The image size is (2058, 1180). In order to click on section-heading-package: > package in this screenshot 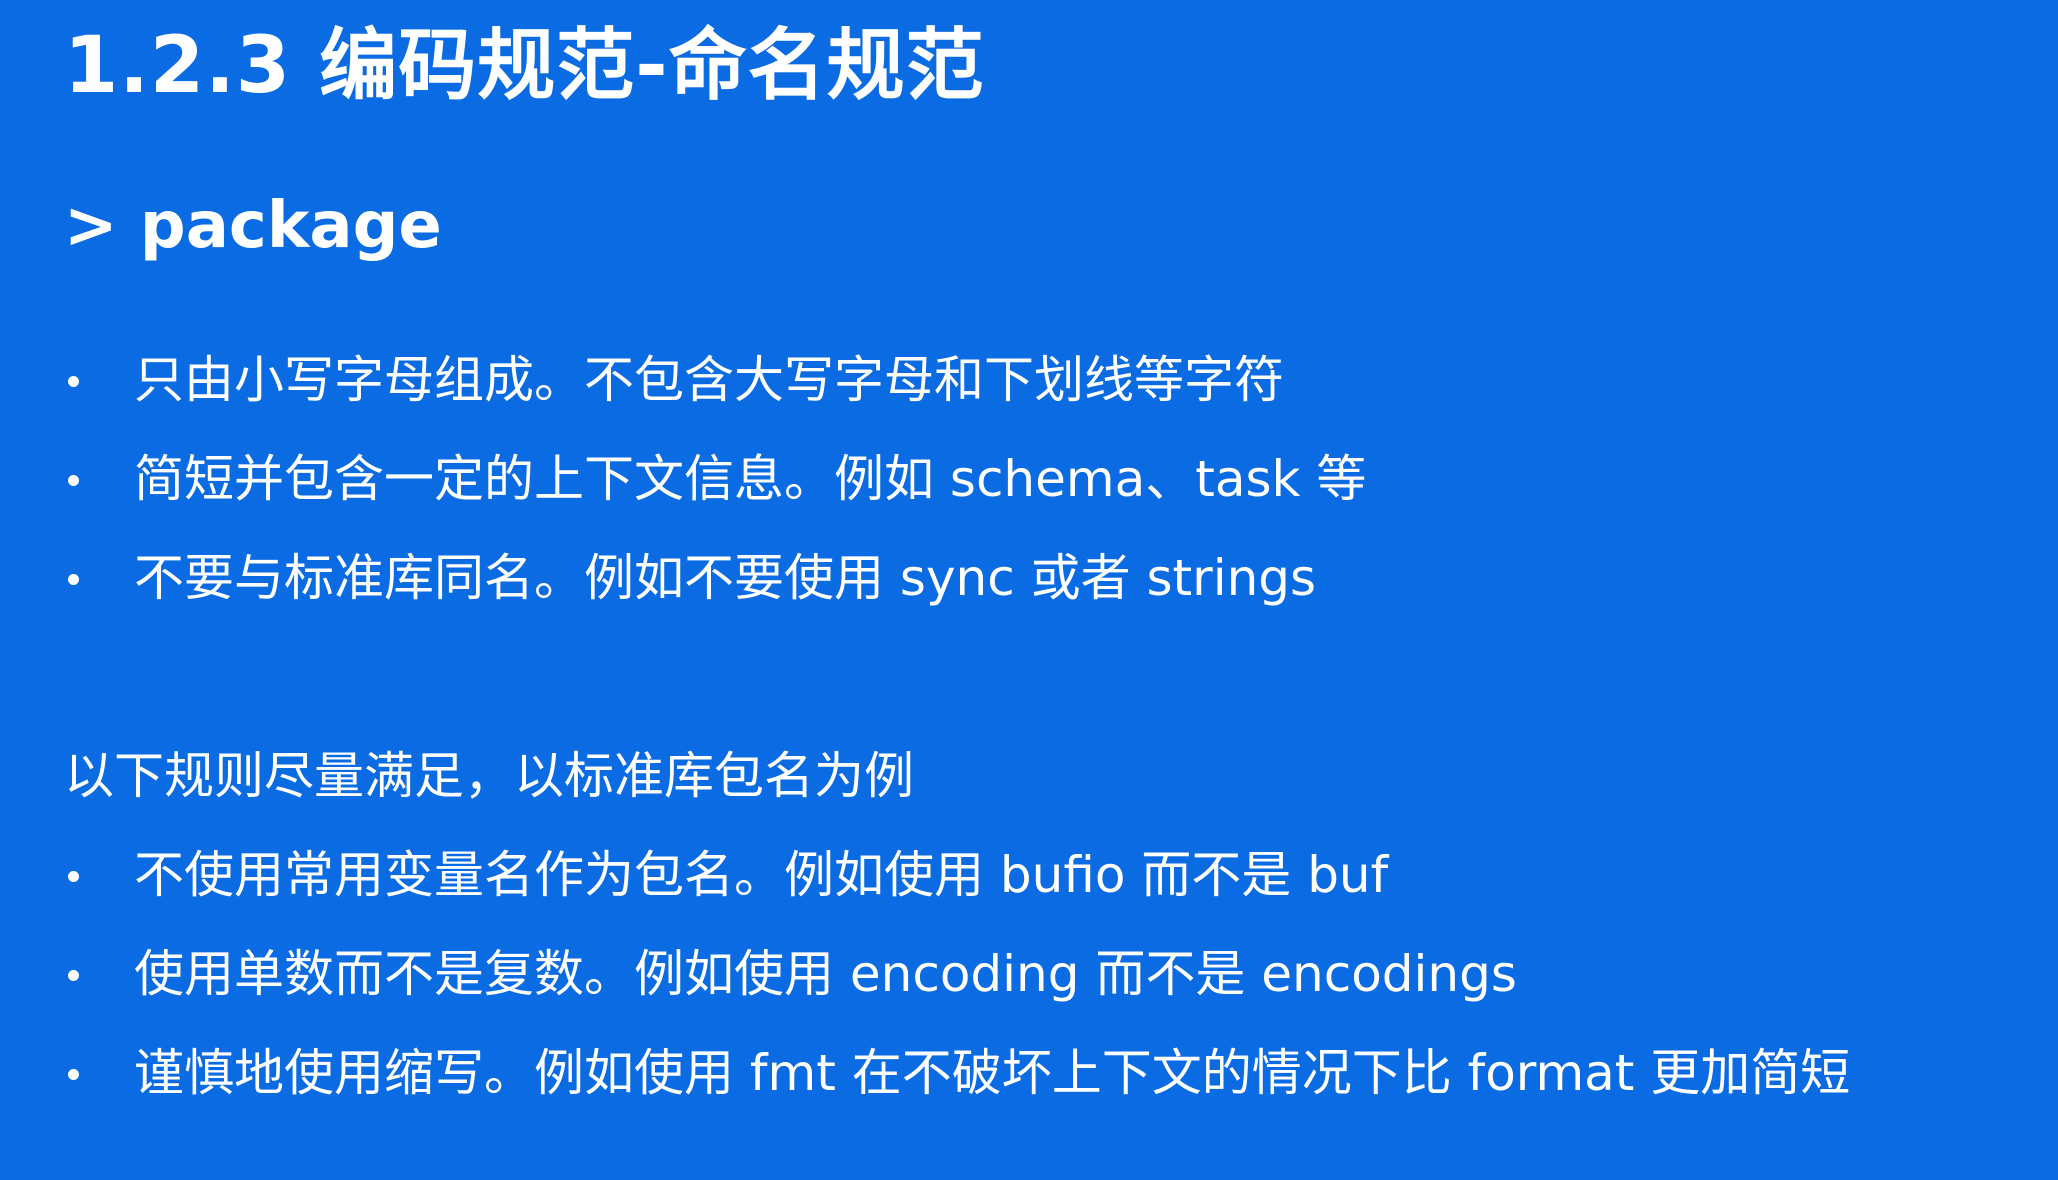, I will do `click(253, 226)`.